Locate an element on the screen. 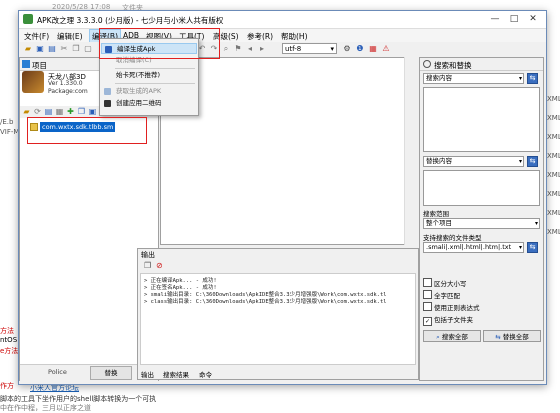 The height and width of the screenshot is (413, 560). menu-separator is located at coordinates (155, 83).